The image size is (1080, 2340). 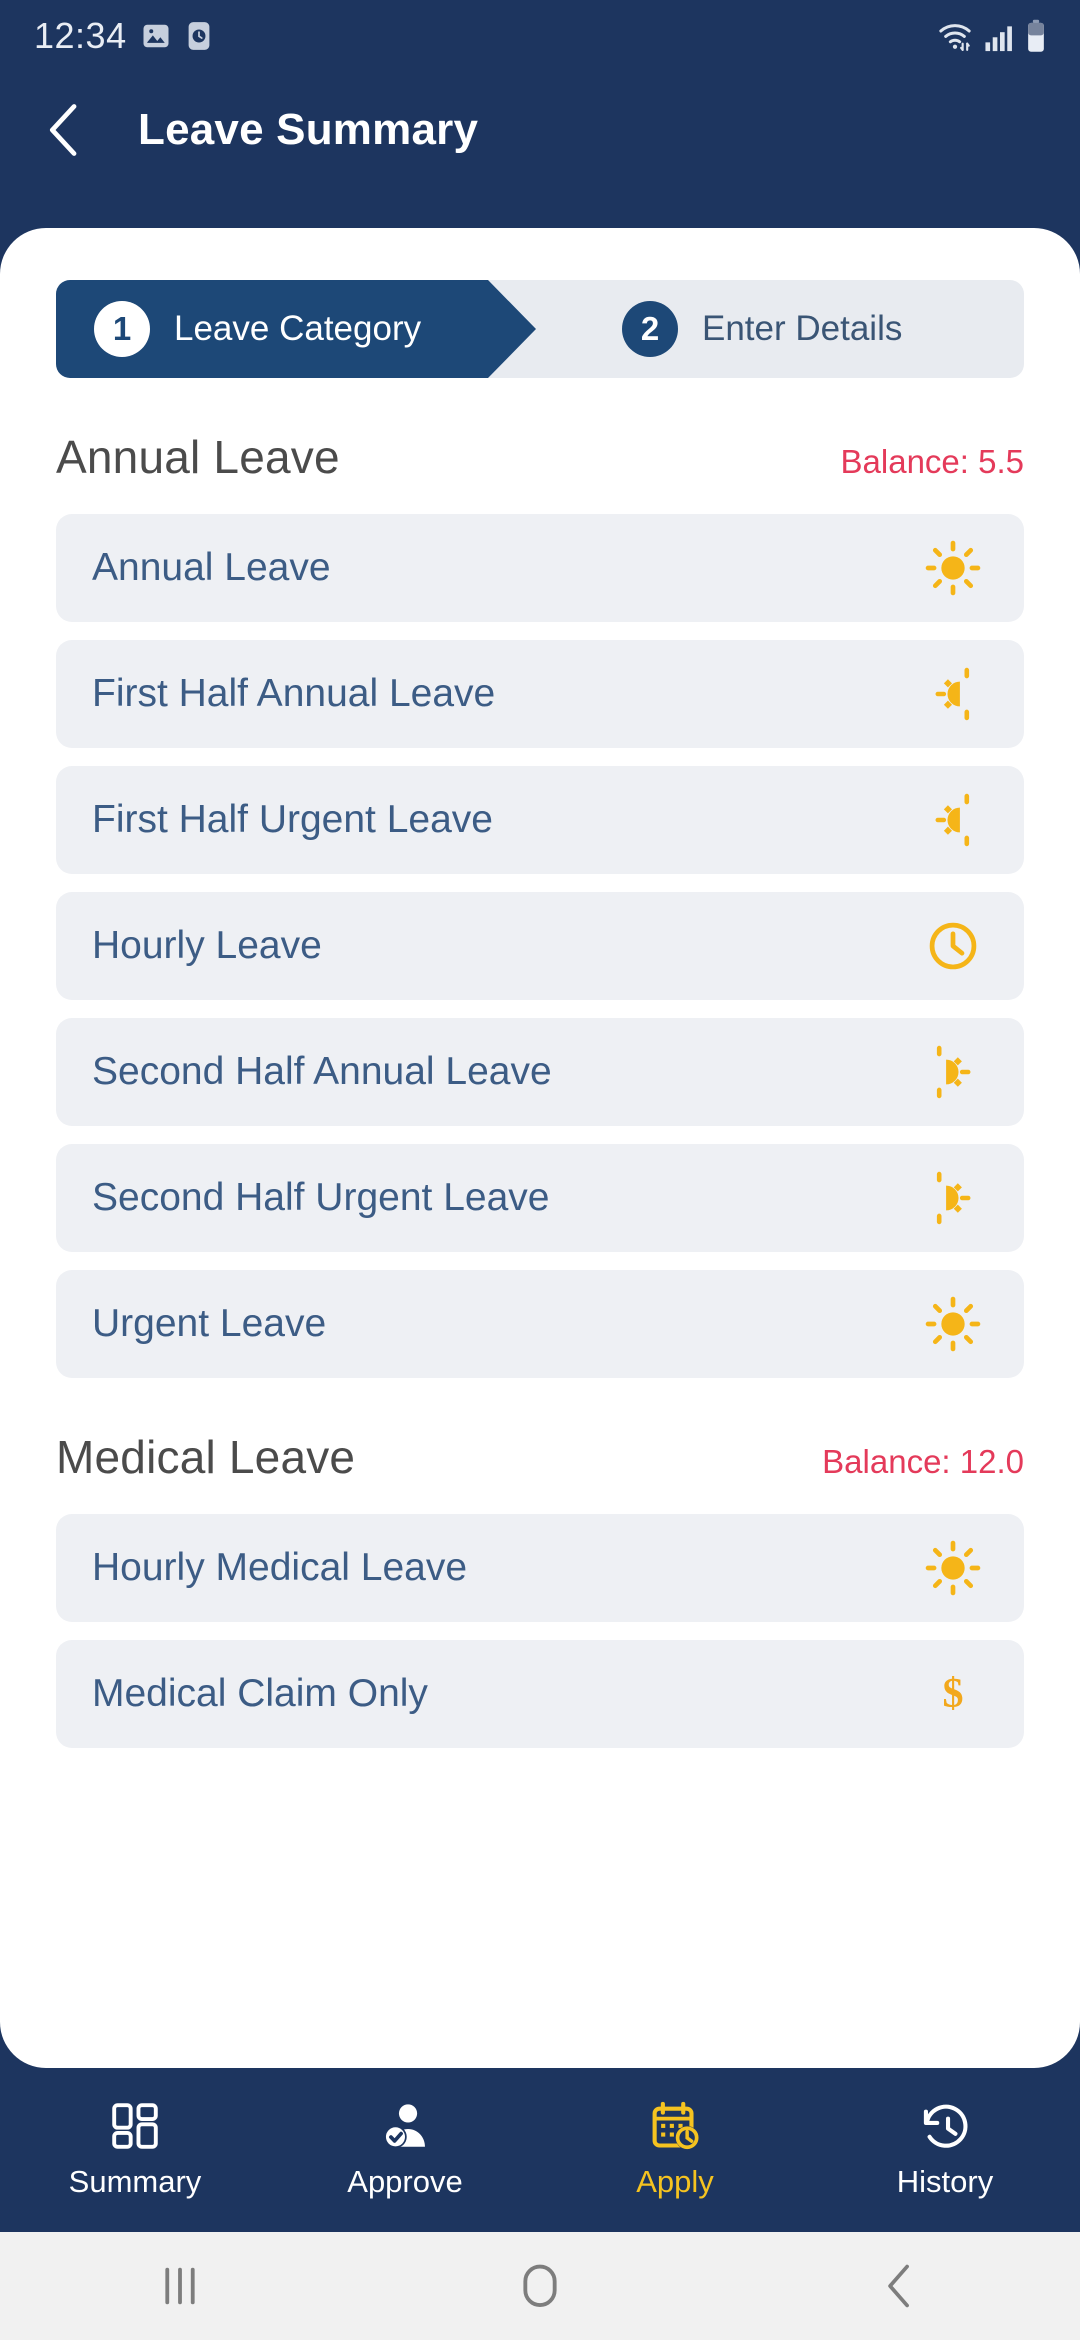 I want to click on list-item: Hourly Medical Leave, so click(x=540, y=1568).